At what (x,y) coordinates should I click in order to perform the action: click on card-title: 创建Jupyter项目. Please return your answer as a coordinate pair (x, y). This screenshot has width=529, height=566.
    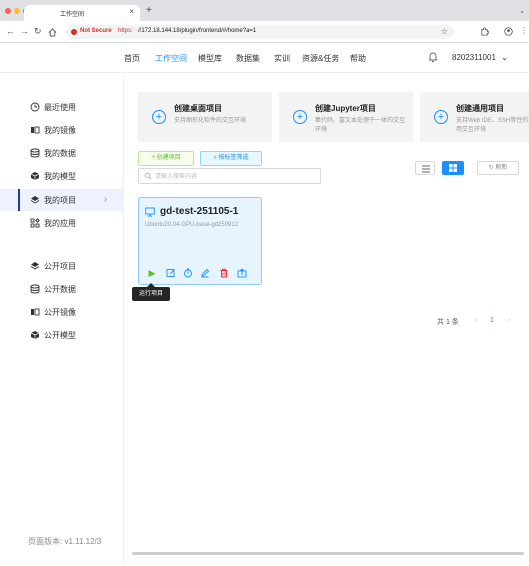
    Looking at the image, I should click on (345, 108).